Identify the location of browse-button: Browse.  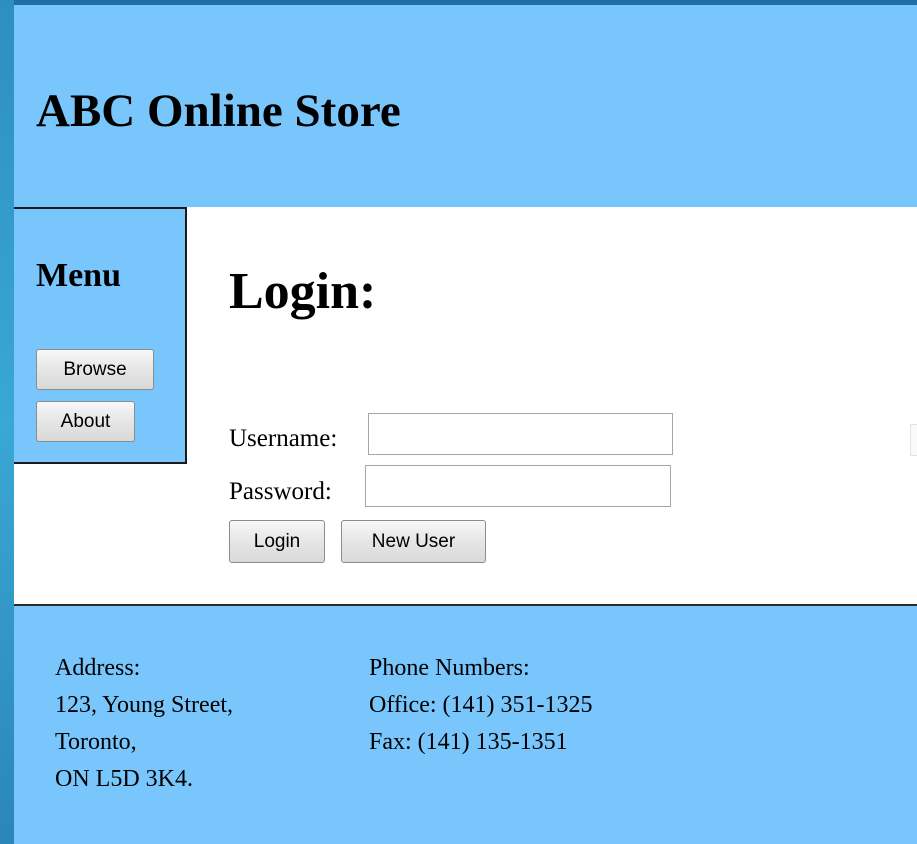
(95, 369).